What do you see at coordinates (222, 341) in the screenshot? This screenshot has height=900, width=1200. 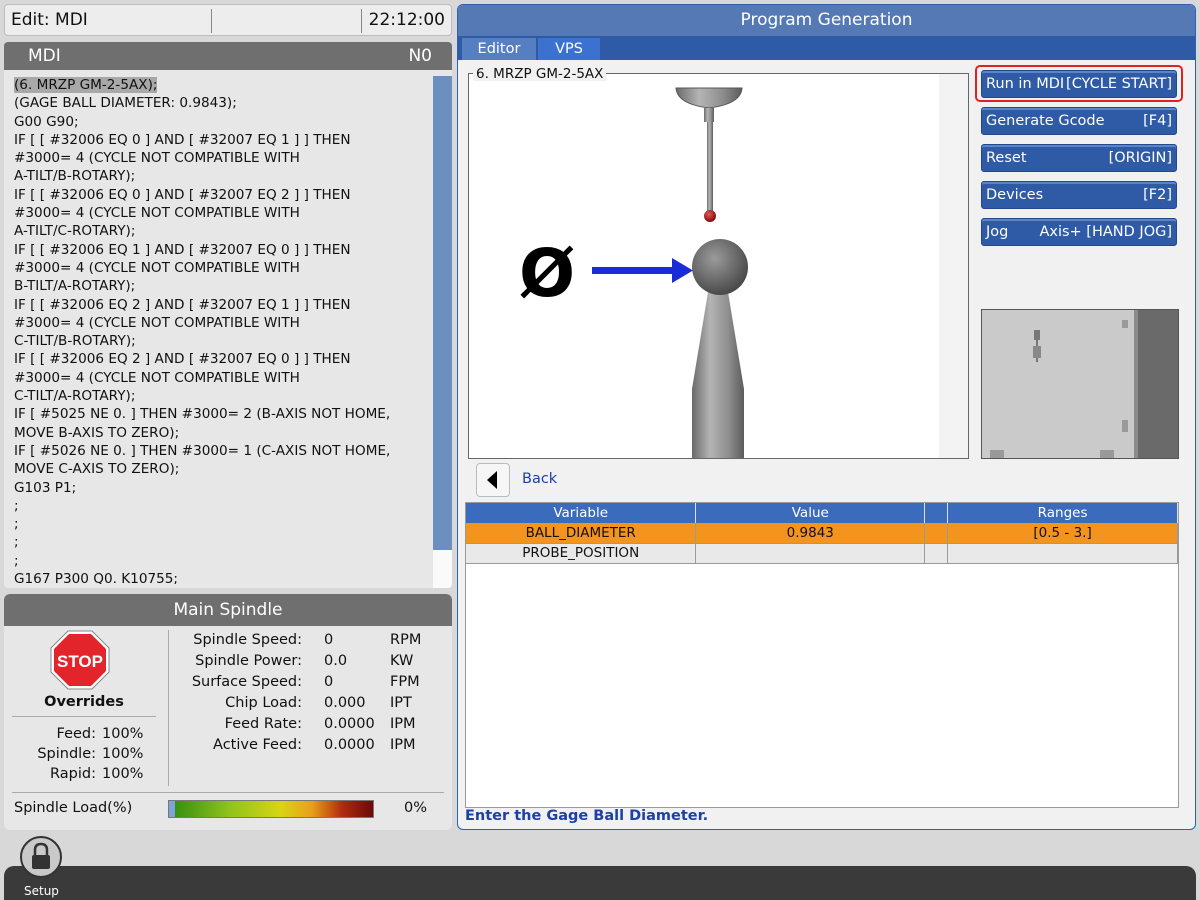 I see `code-line: C-TILT/B-ROTARY);` at bounding box center [222, 341].